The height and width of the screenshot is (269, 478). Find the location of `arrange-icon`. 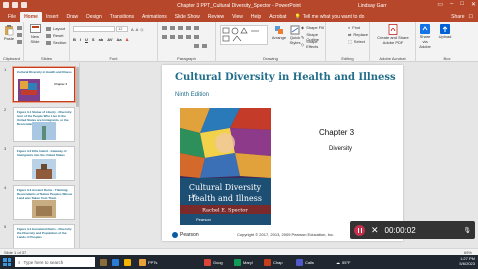

arrange-icon is located at coordinates (279, 30).